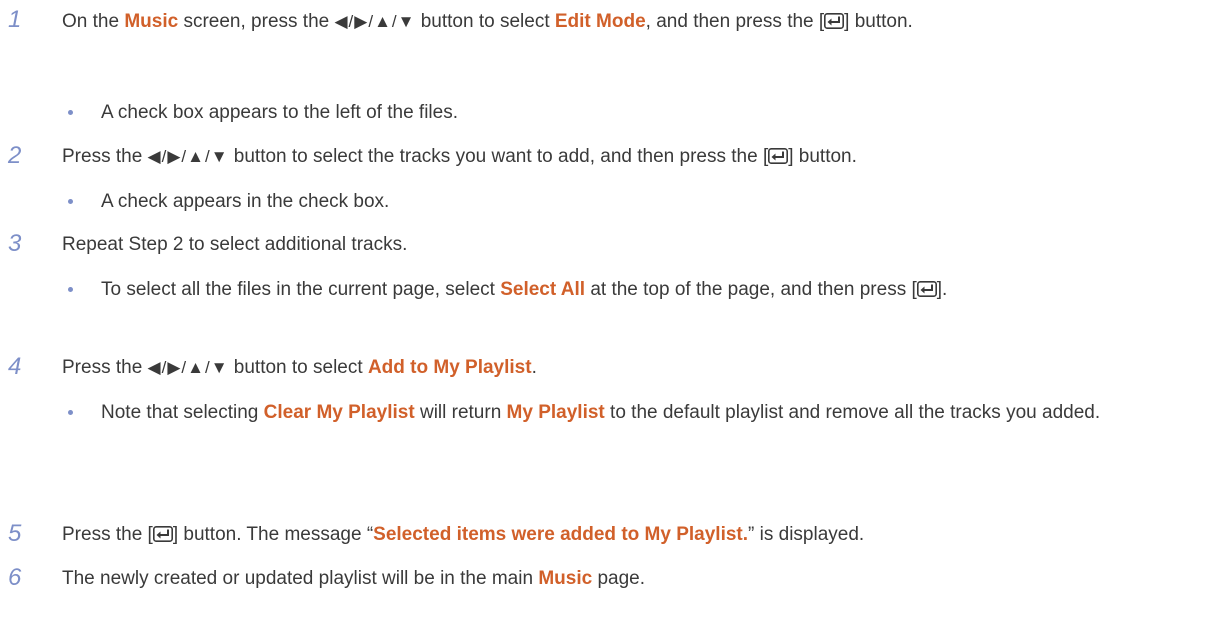 This screenshot has height=619, width=1210. Describe the element at coordinates (15, 577) in the screenshot. I see `step-number: 6` at that location.